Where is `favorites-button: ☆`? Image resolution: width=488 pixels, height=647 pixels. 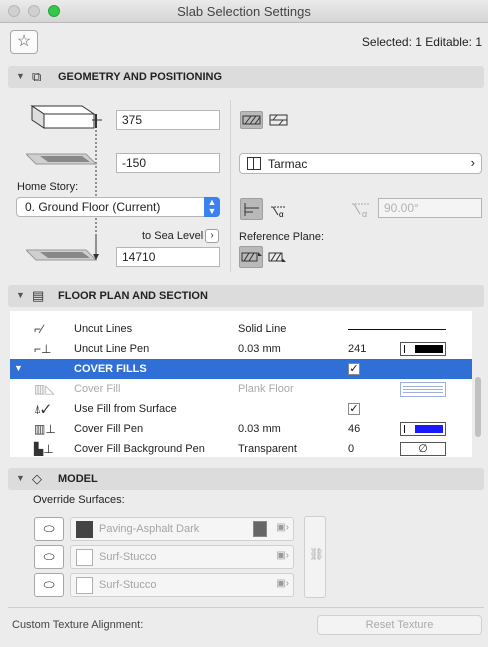
favorites-button: ☆ is located at coordinates (24, 42).